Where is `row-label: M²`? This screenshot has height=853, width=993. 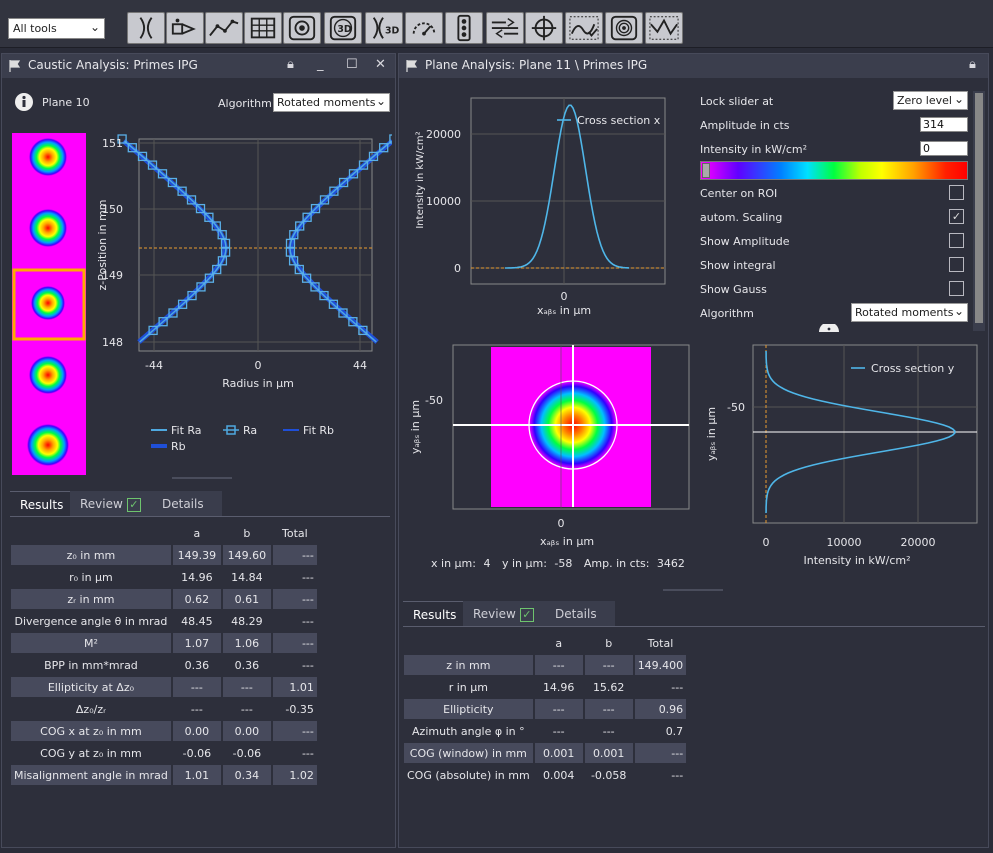
row-label: M² is located at coordinates (91, 643).